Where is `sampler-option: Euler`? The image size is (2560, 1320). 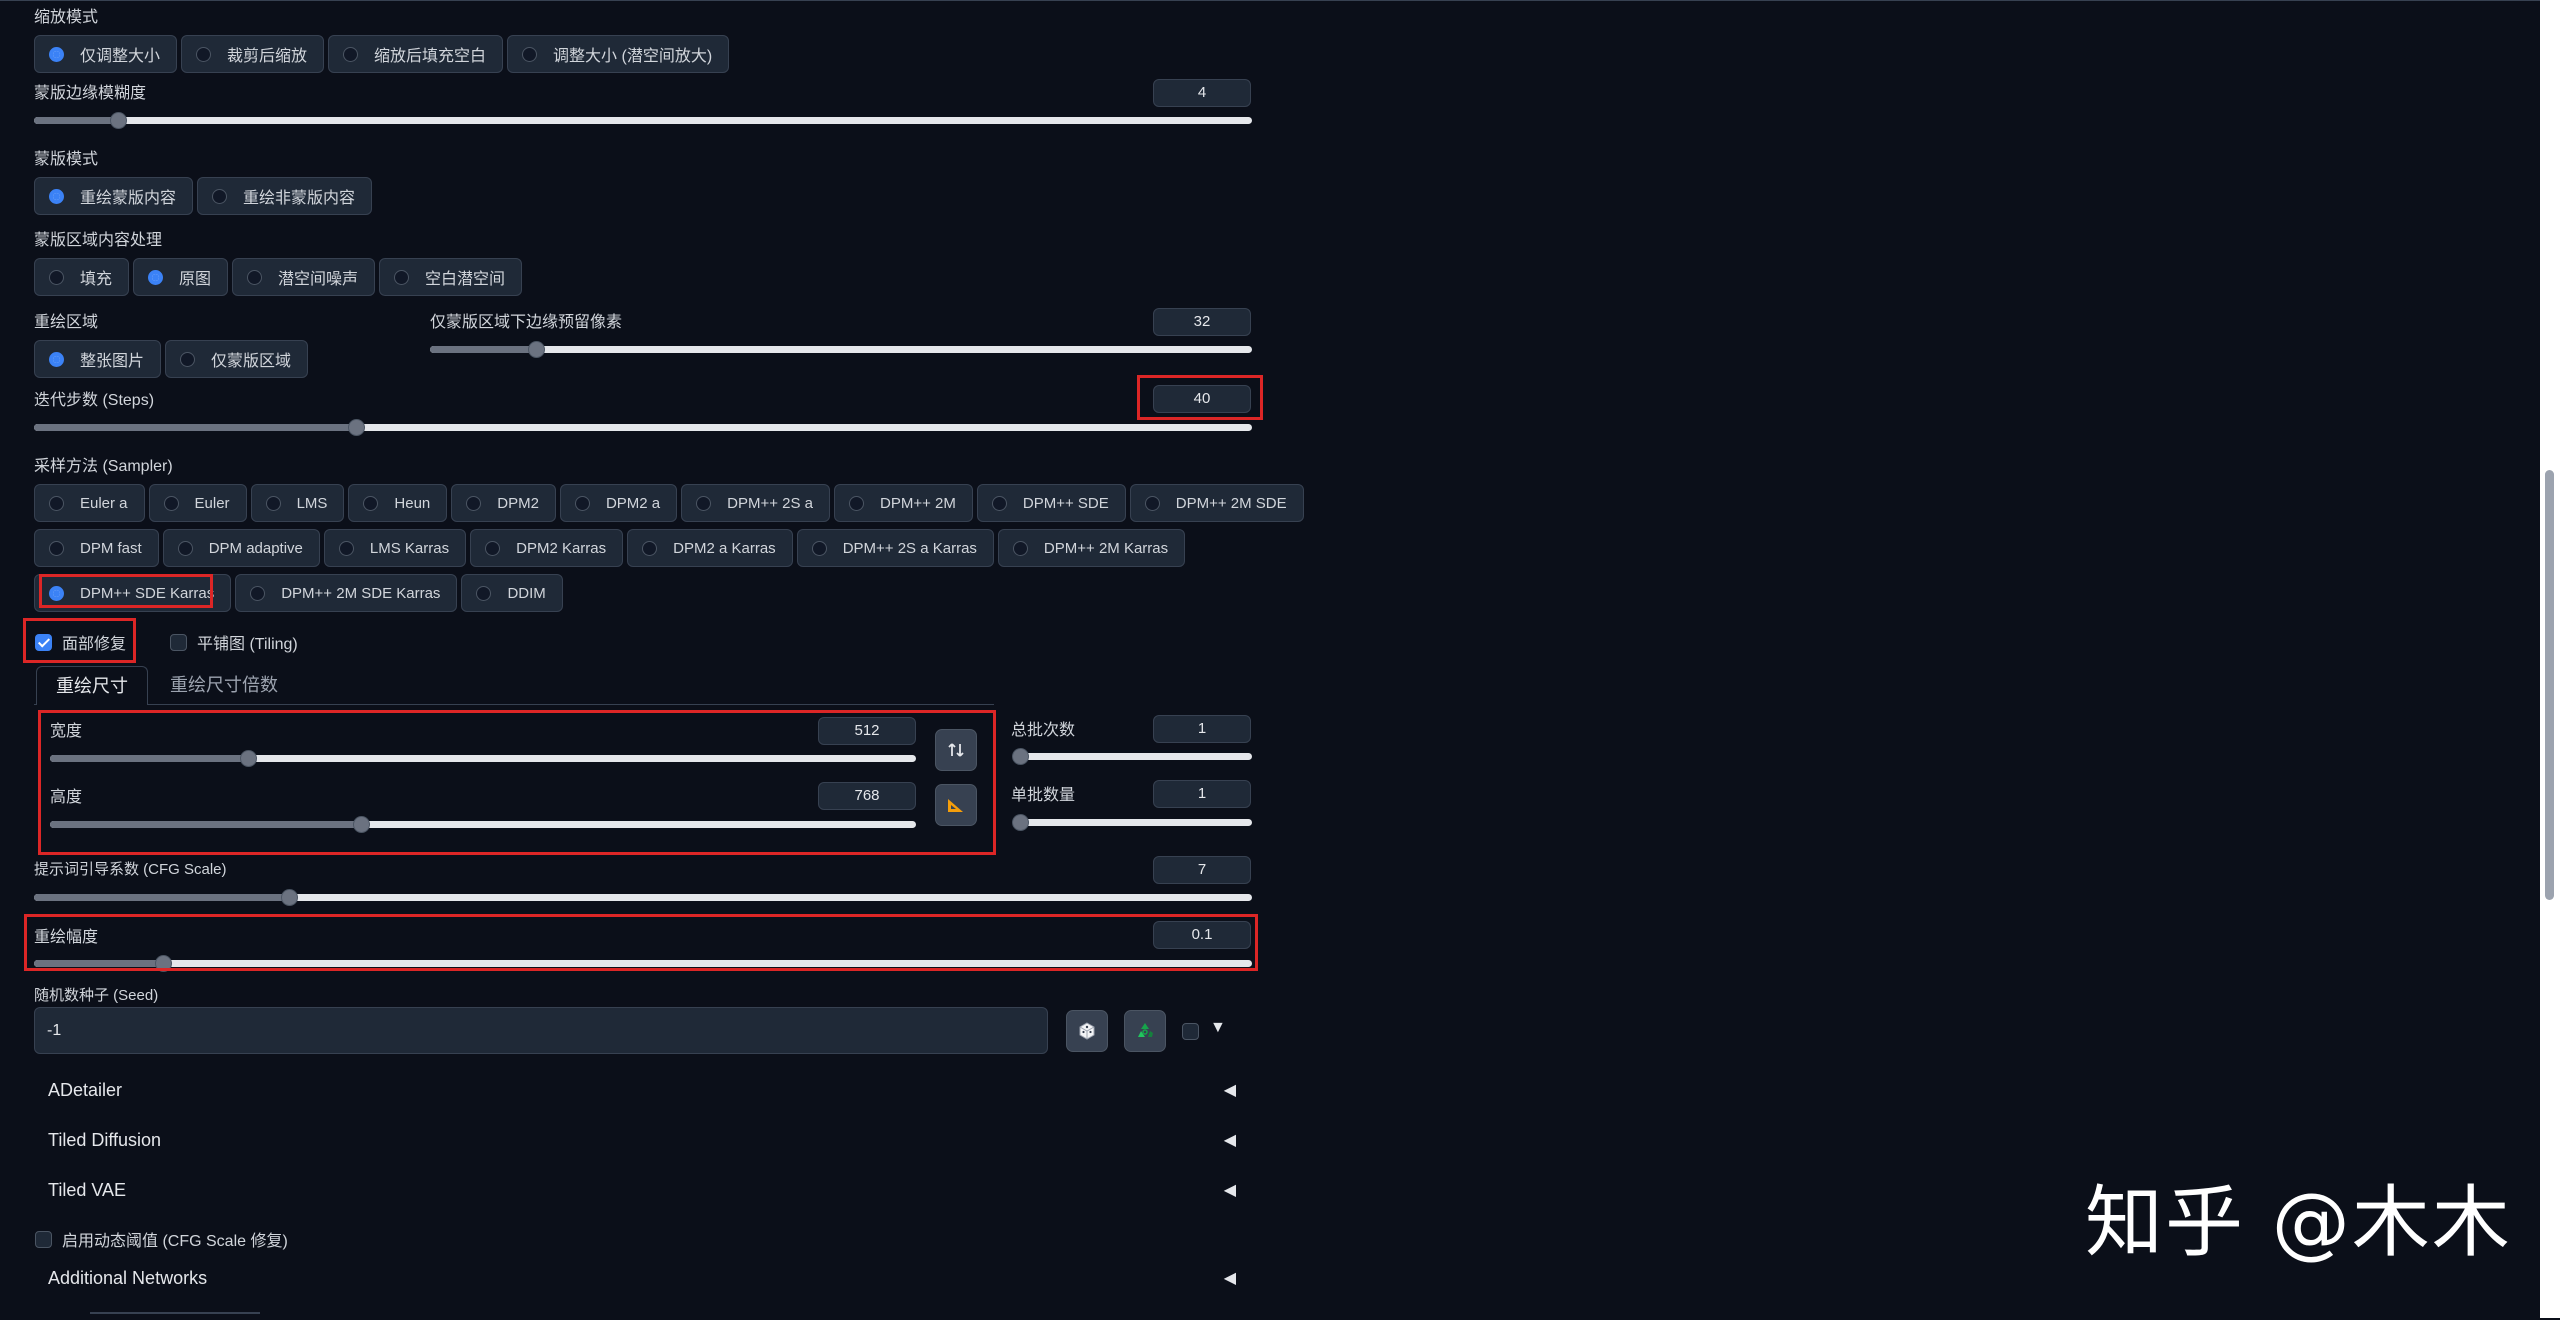
sampler-option: Euler is located at coordinates (197, 503).